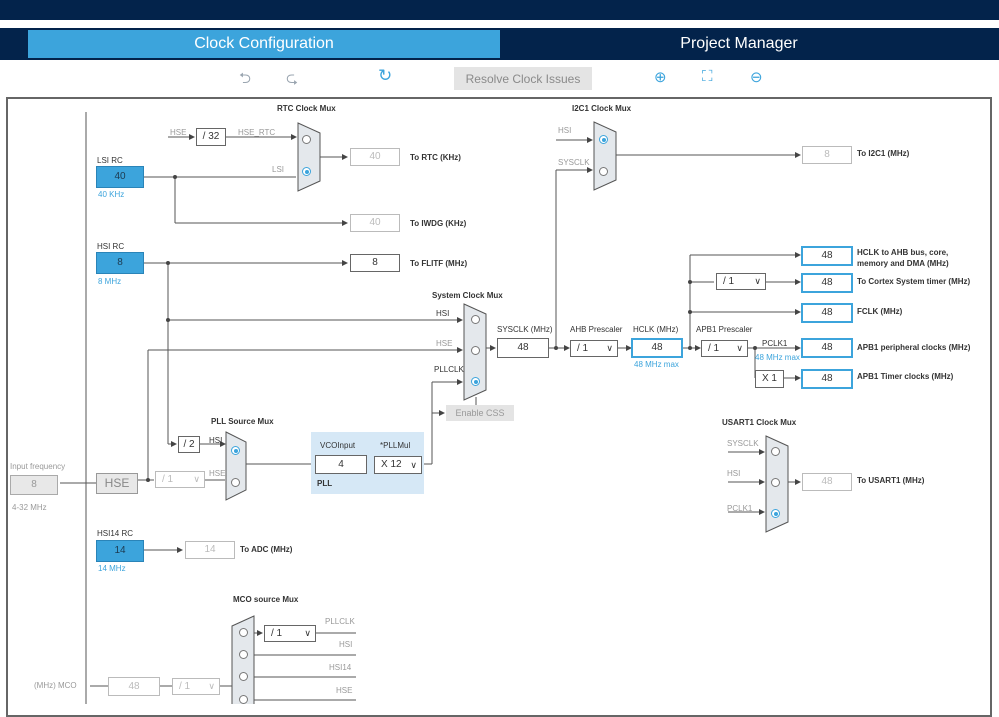 Image resolution: width=999 pixels, height=717 pixels. Describe the element at coordinates (216, 440) in the screenshot. I see `pll-src-hsi-label: HSI` at that location.